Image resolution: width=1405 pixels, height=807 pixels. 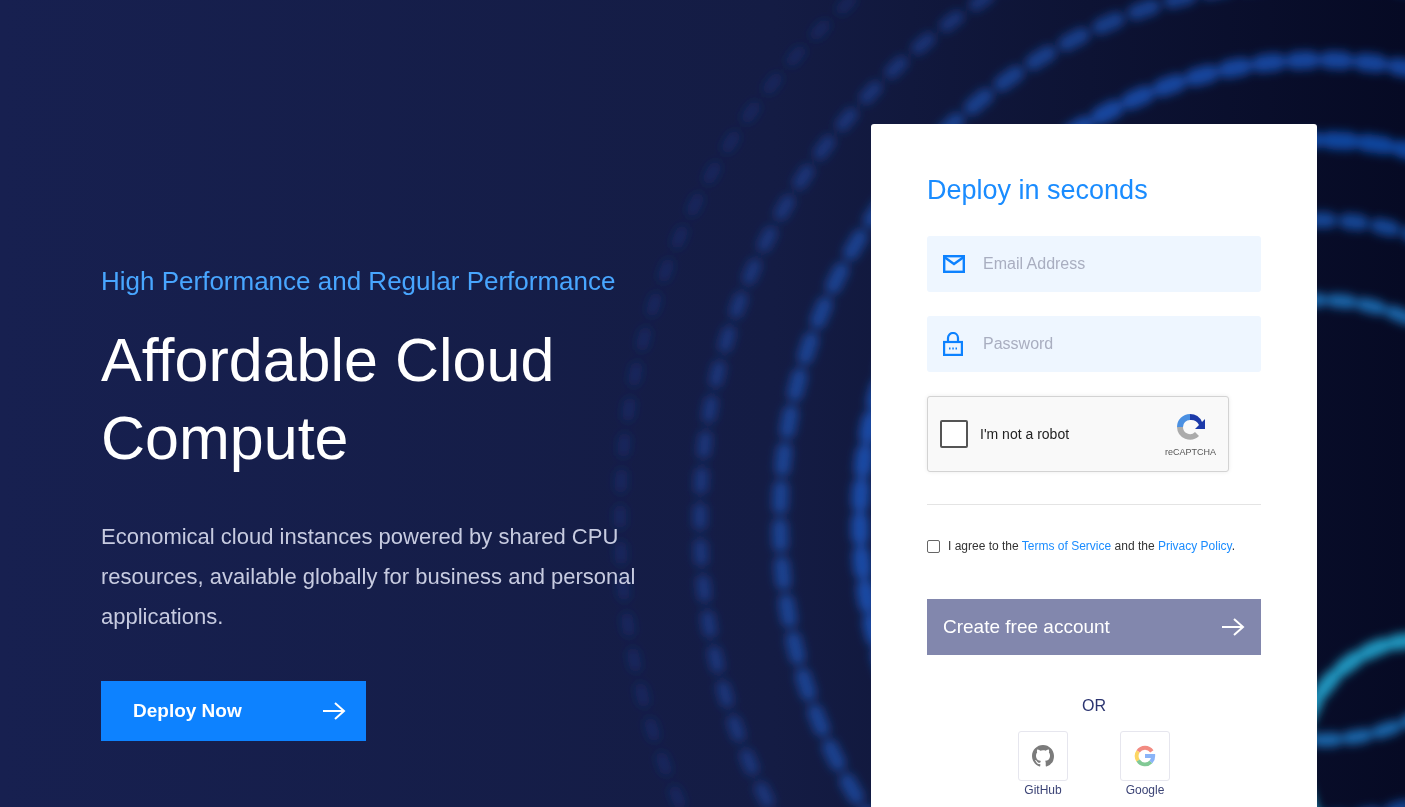 I want to click on privacy-link: Privacy Policy, so click(x=1194, y=546).